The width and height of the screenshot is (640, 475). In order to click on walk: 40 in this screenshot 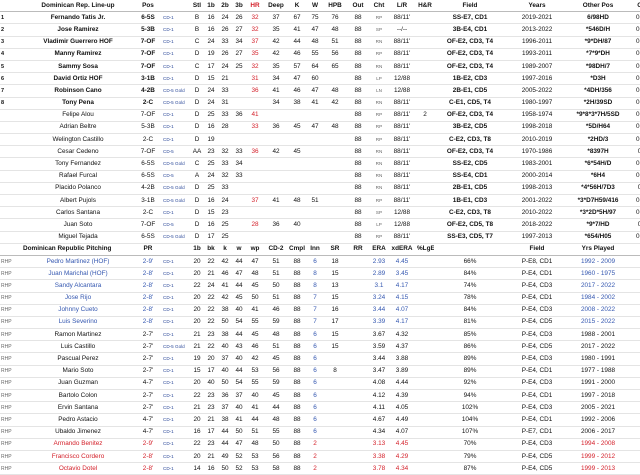, I will do `click(239, 408)`.